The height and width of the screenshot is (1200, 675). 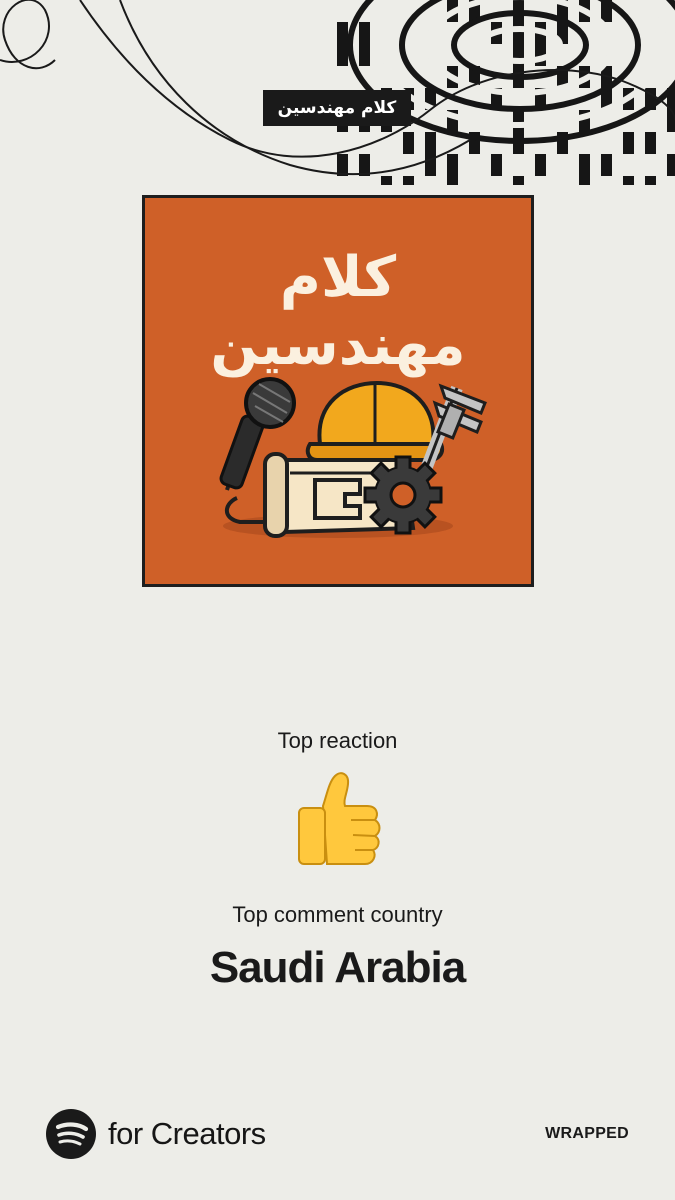 What do you see at coordinates (337, 967) in the screenshot?
I see `top-comment-country-value: Saudi Arabia` at bounding box center [337, 967].